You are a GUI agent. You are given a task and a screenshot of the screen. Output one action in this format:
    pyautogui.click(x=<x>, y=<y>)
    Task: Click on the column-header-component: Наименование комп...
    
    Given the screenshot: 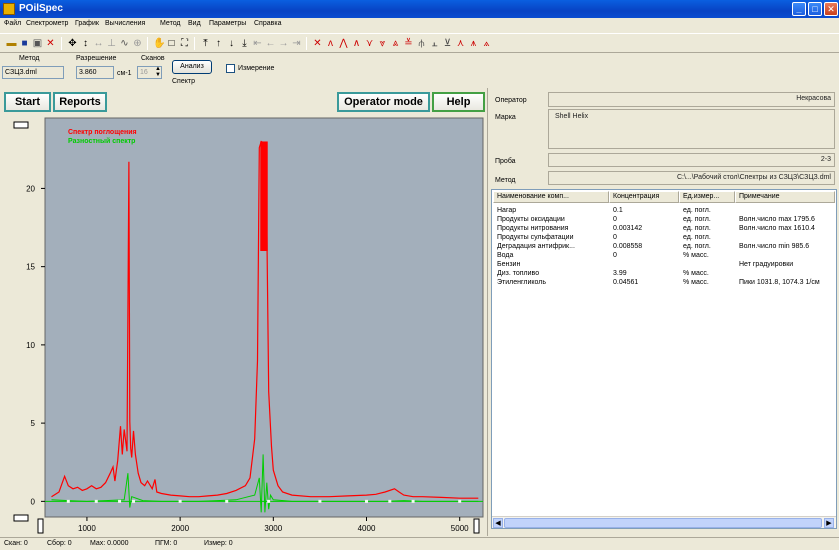 What is the action you would take?
    pyautogui.click(x=551, y=197)
    